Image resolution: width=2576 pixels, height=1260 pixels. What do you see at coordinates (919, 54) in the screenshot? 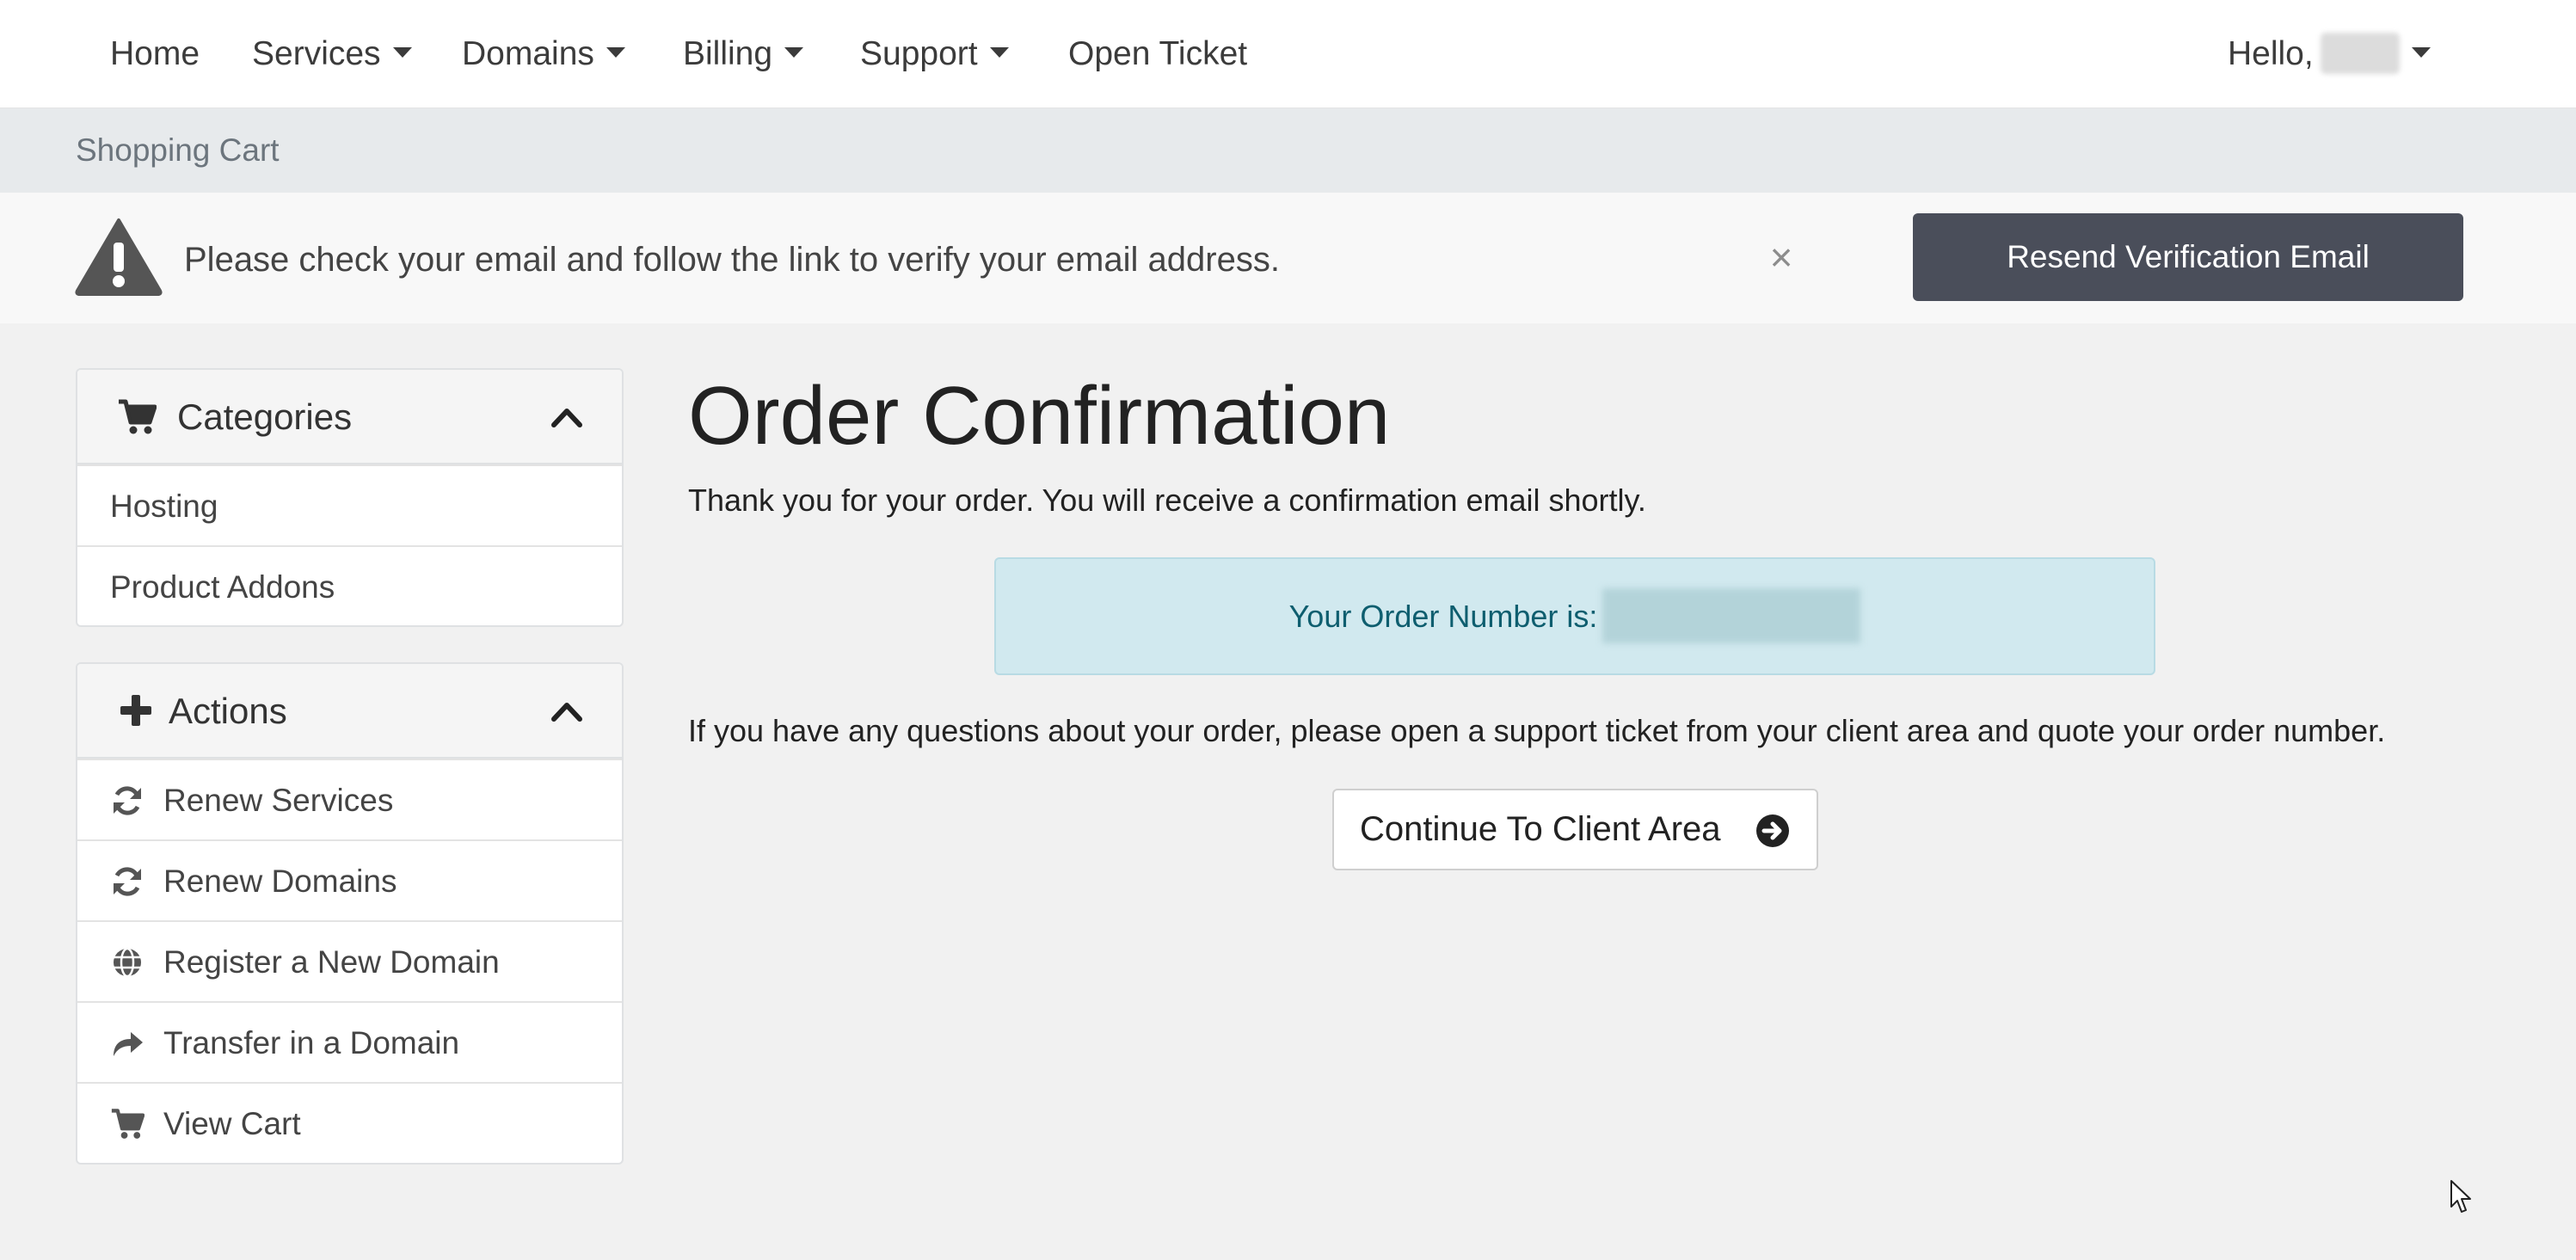
I see `nav-support-label: Support` at bounding box center [919, 54].